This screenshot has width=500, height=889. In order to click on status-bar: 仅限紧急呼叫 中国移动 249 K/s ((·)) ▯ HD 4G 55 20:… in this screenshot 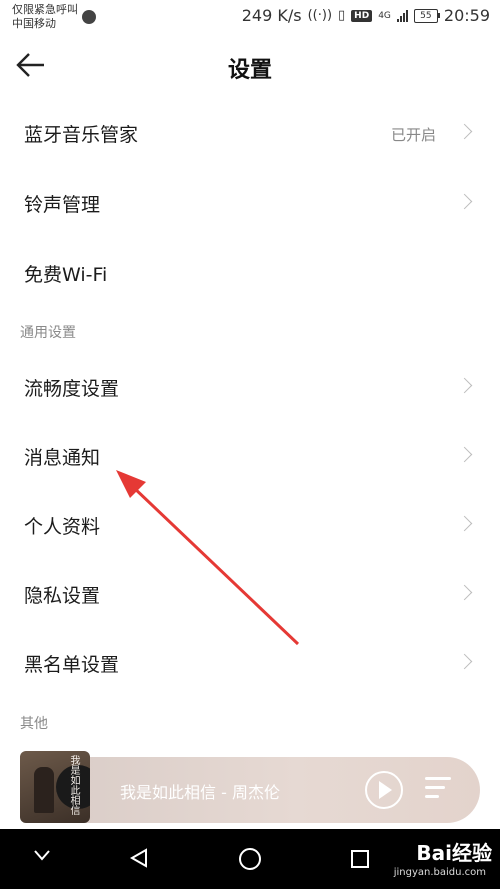, I will do `click(250, 17)`.